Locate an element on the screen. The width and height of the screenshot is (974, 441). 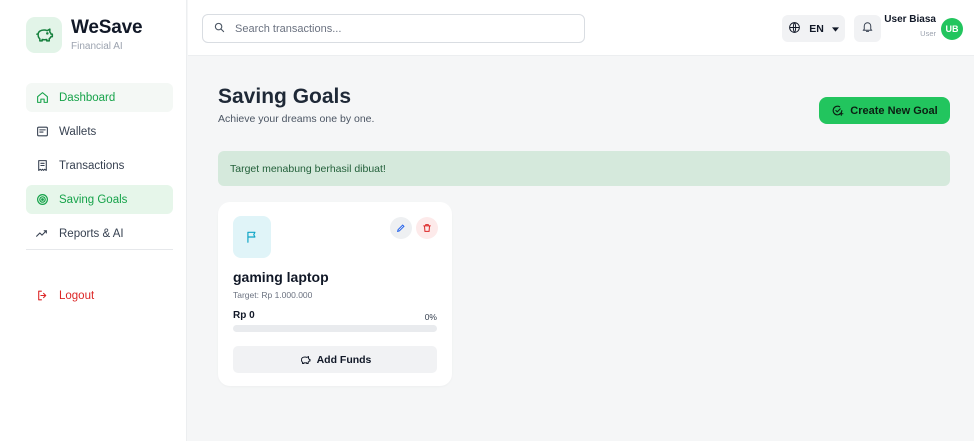
brand-name: WeSave is located at coordinates (107, 27).